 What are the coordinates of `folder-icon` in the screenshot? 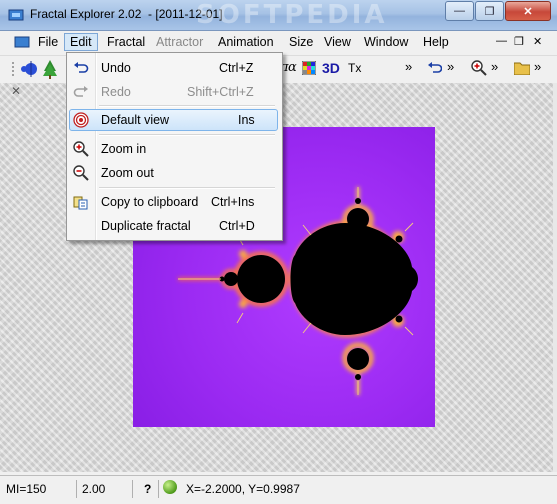 It's located at (522, 68).